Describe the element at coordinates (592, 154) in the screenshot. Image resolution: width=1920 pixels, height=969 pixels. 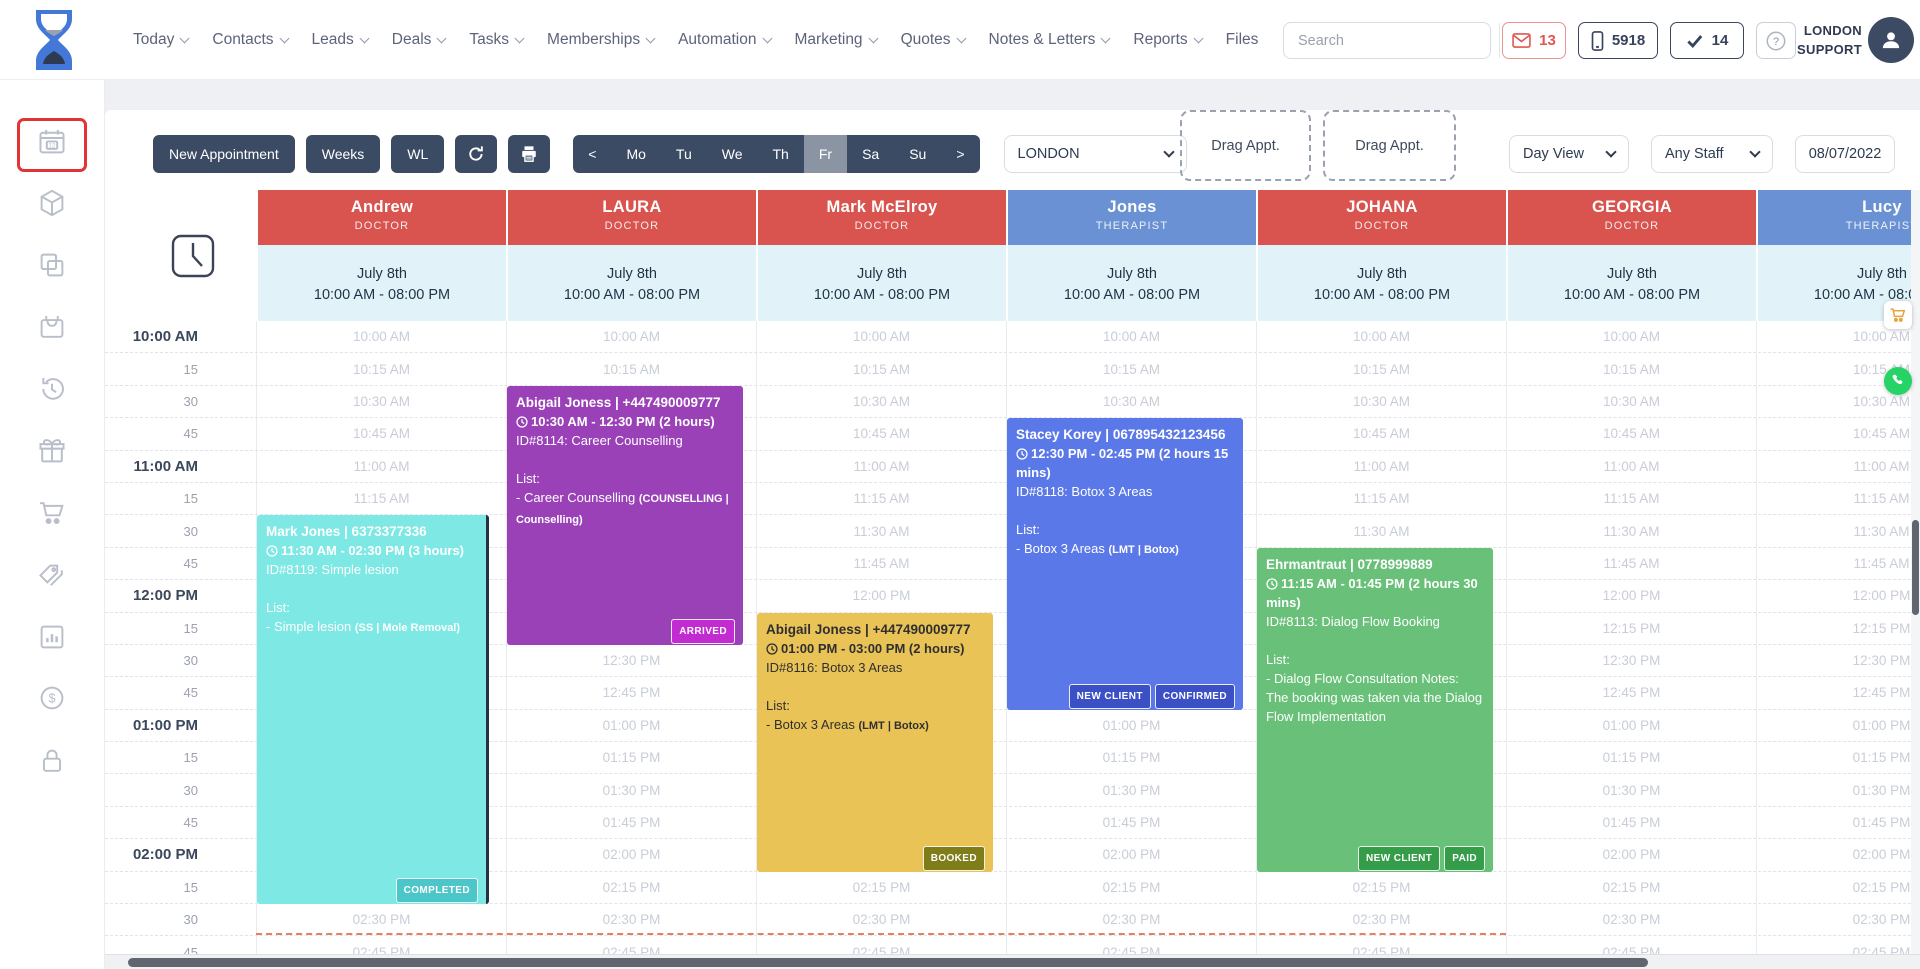
I see `prev-day-button: <` at that location.